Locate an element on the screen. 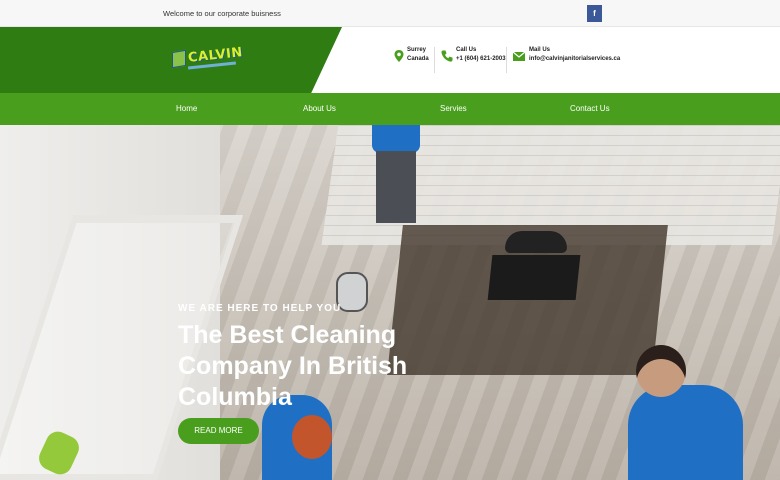  hero-monitor is located at coordinates (534, 277).